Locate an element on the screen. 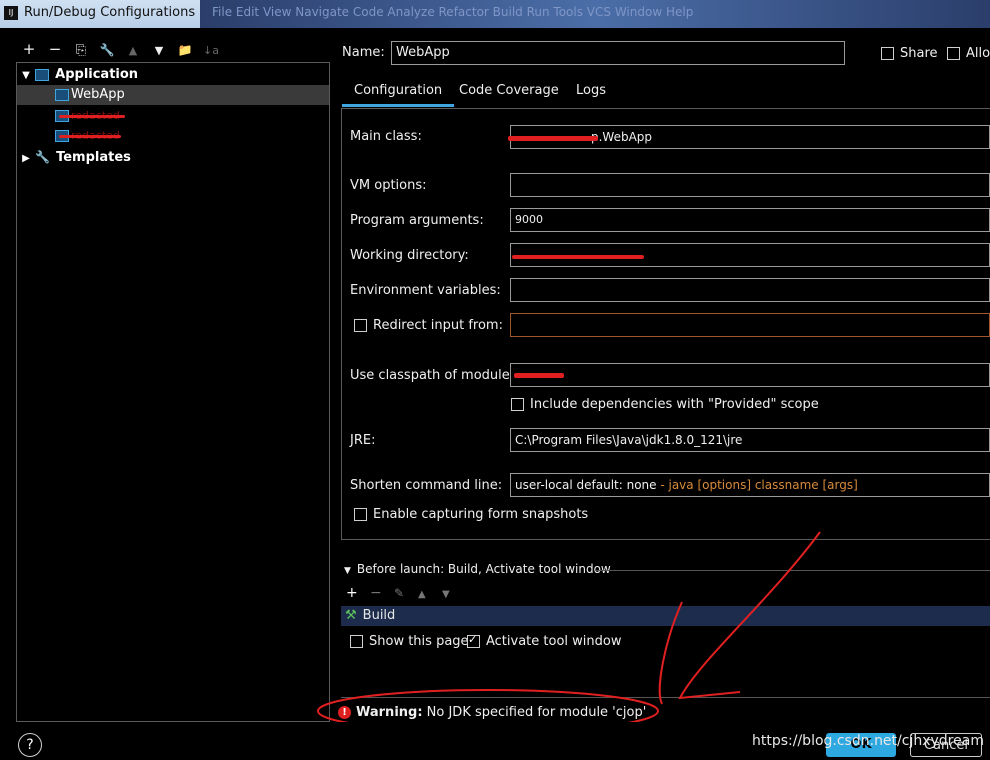 Image resolution: width=990 pixels, height=760 pixels. annotation-stroke is located at coordinates (670, 653).